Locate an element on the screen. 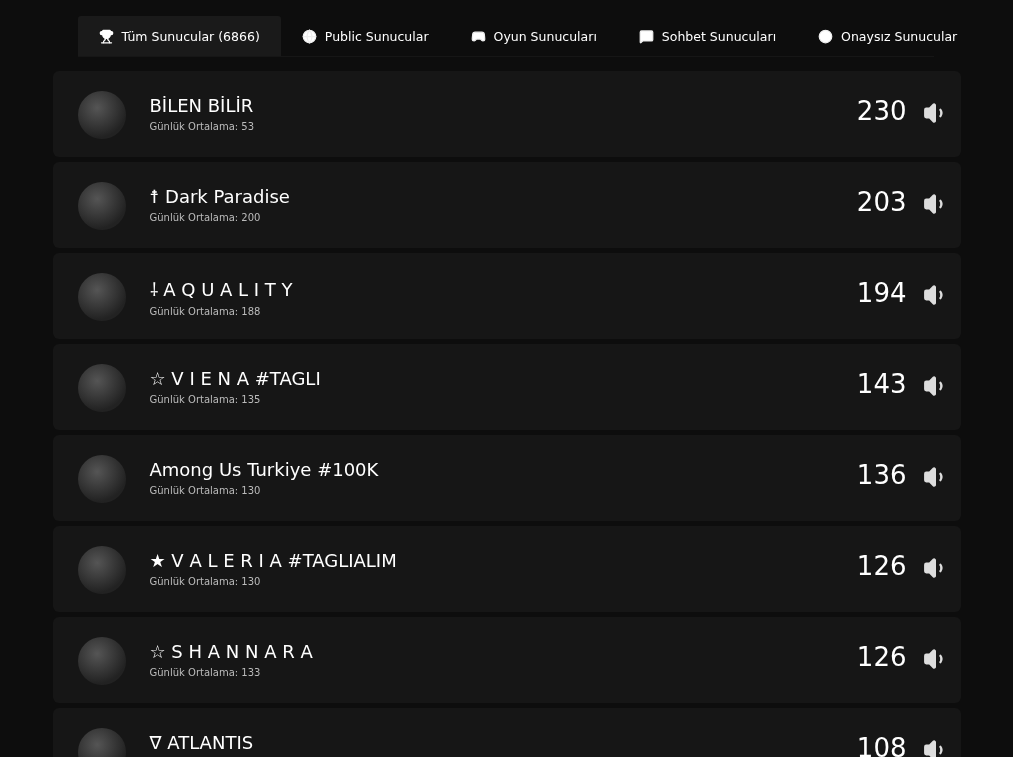  daily-average: Günlük Ortalama: 135 is located at coordinates (205, 399).